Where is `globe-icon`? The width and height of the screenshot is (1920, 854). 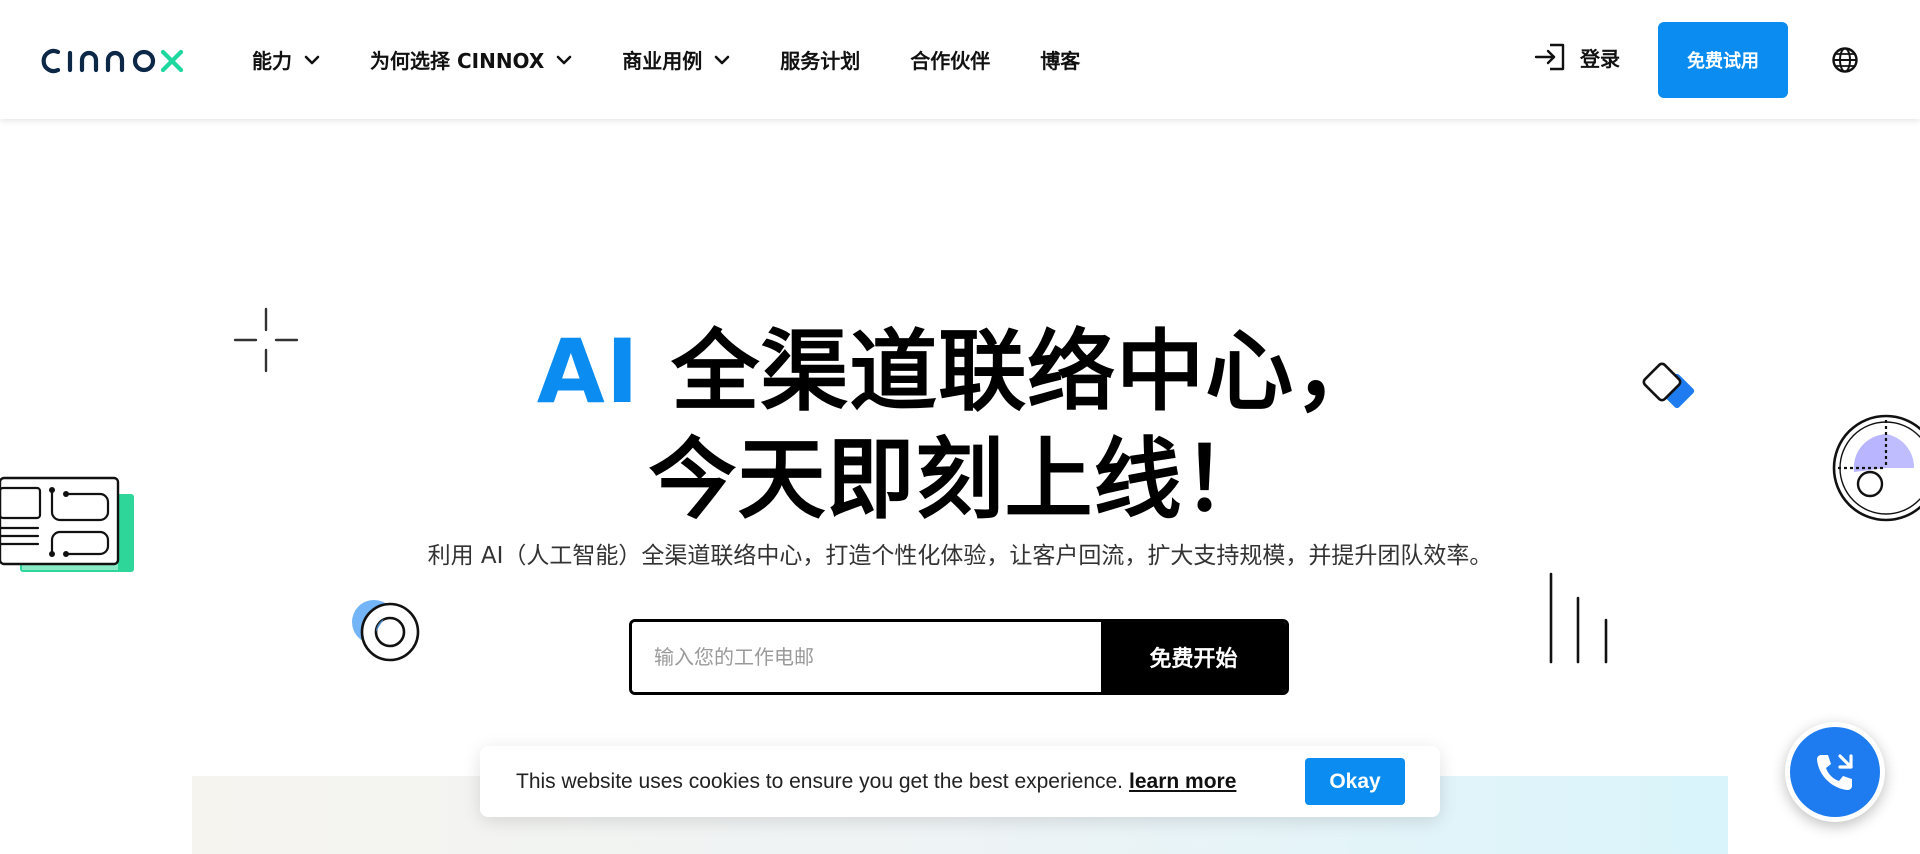 globe-icon is located at coordinates (1845, 60).